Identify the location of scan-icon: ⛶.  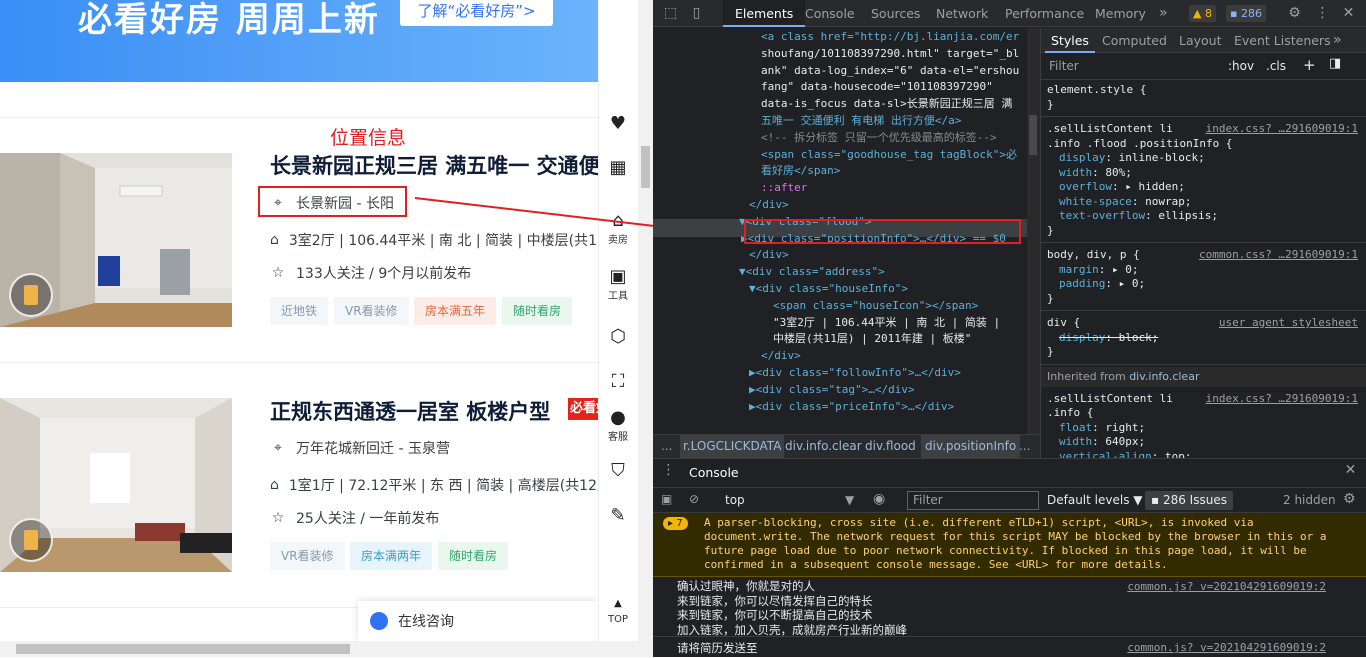
(618, 382).